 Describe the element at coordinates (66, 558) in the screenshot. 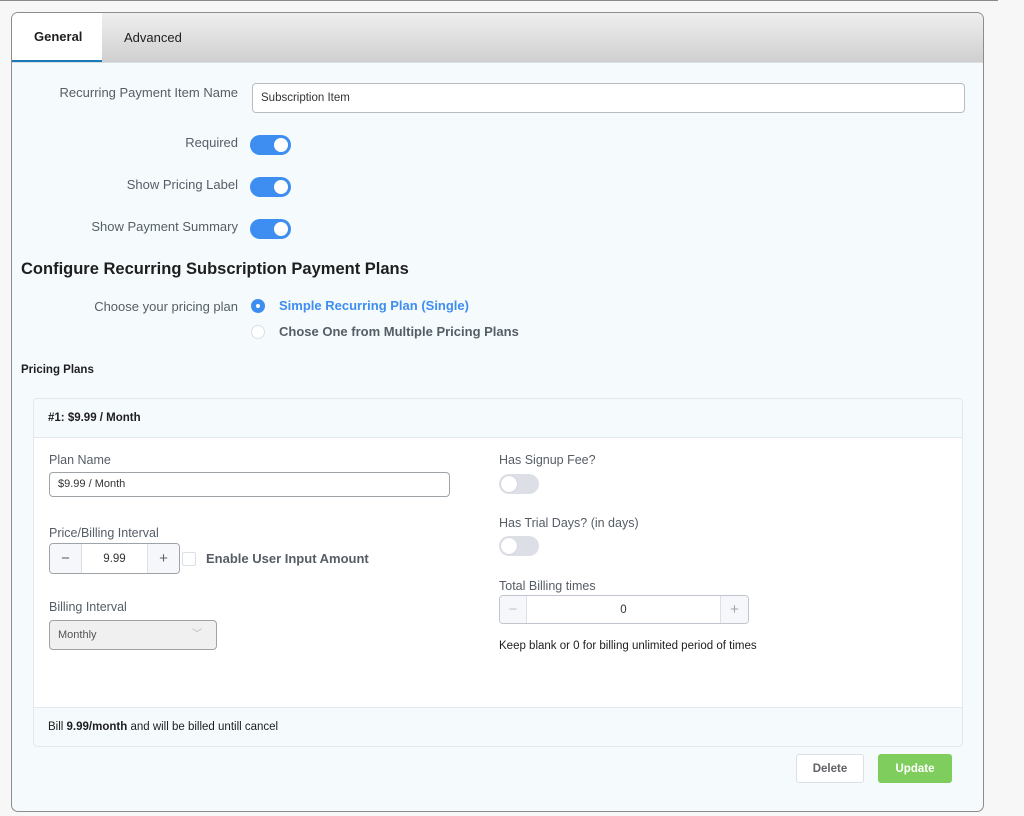

I see `price-decrement-button: −` at that location.